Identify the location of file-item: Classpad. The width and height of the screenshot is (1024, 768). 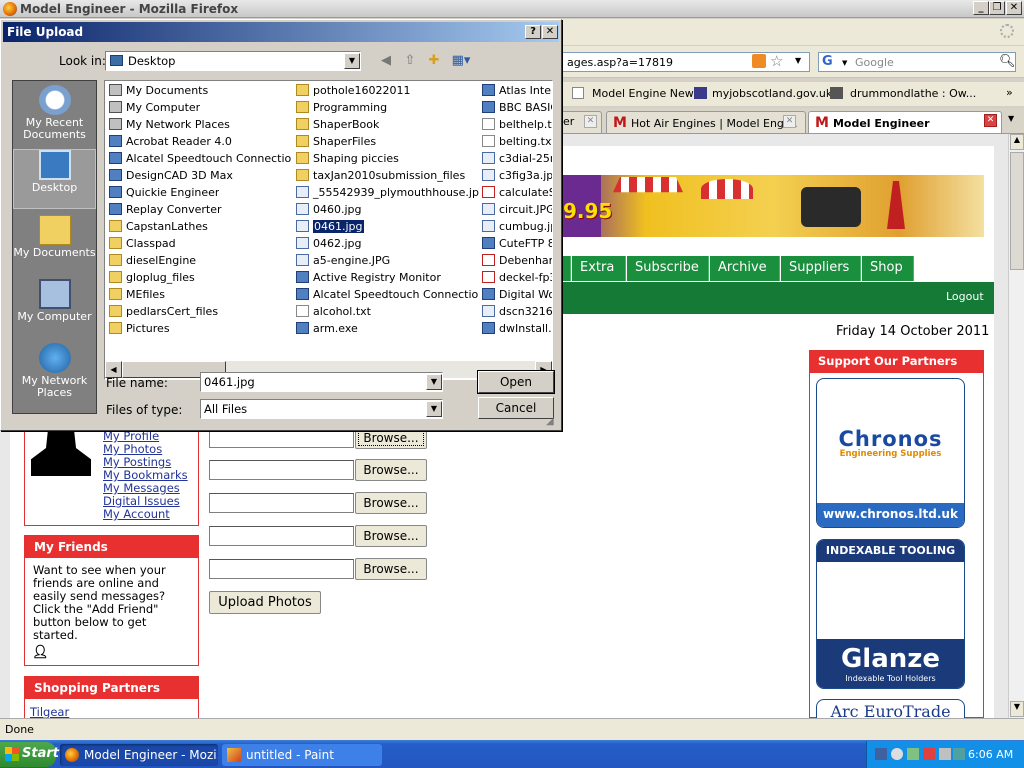
(141, 244).